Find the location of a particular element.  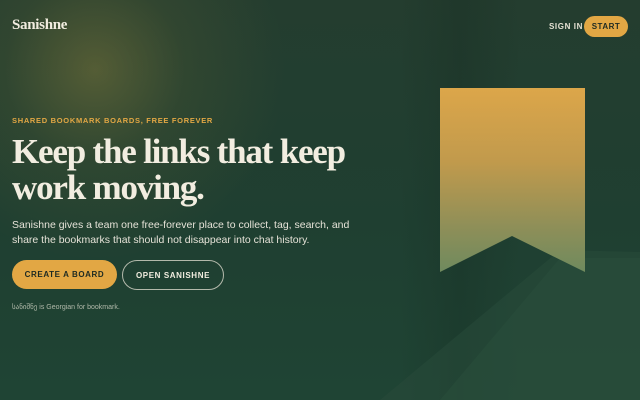

create-board-button: CREATE A BOARD is located at coordinates (64, 274).